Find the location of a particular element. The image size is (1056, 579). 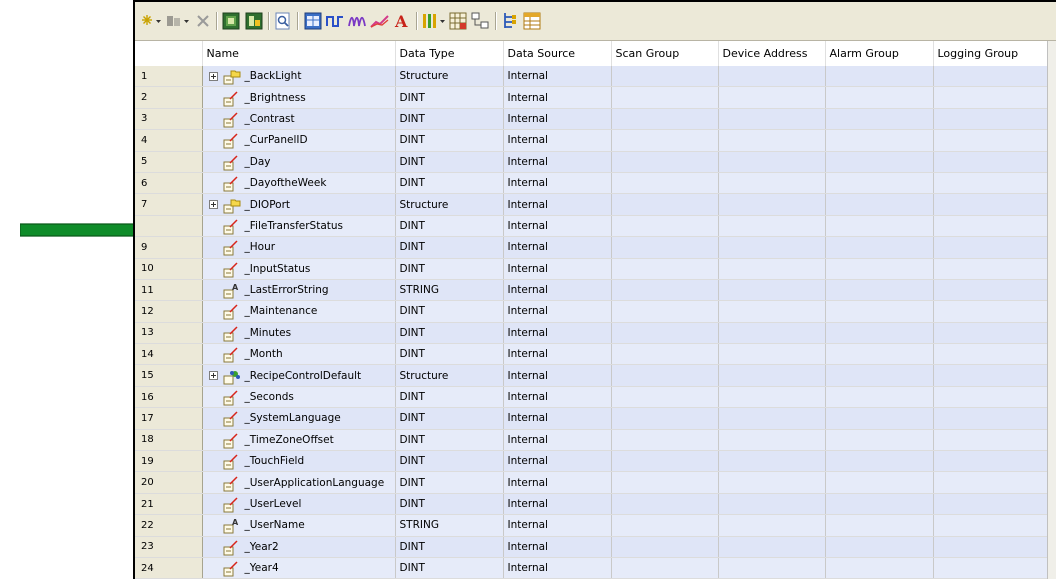

table-row: 21 _UserLevel DINT Internal is located at coordinates (592, 504).